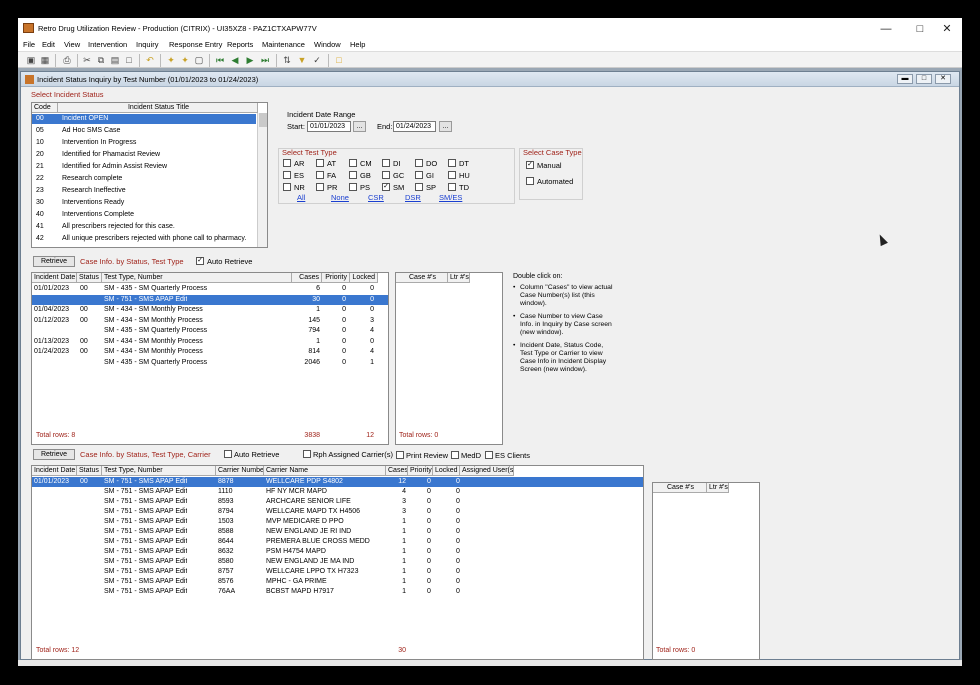  I want to click on test-type-checkbox-nr, so click(287, 187).